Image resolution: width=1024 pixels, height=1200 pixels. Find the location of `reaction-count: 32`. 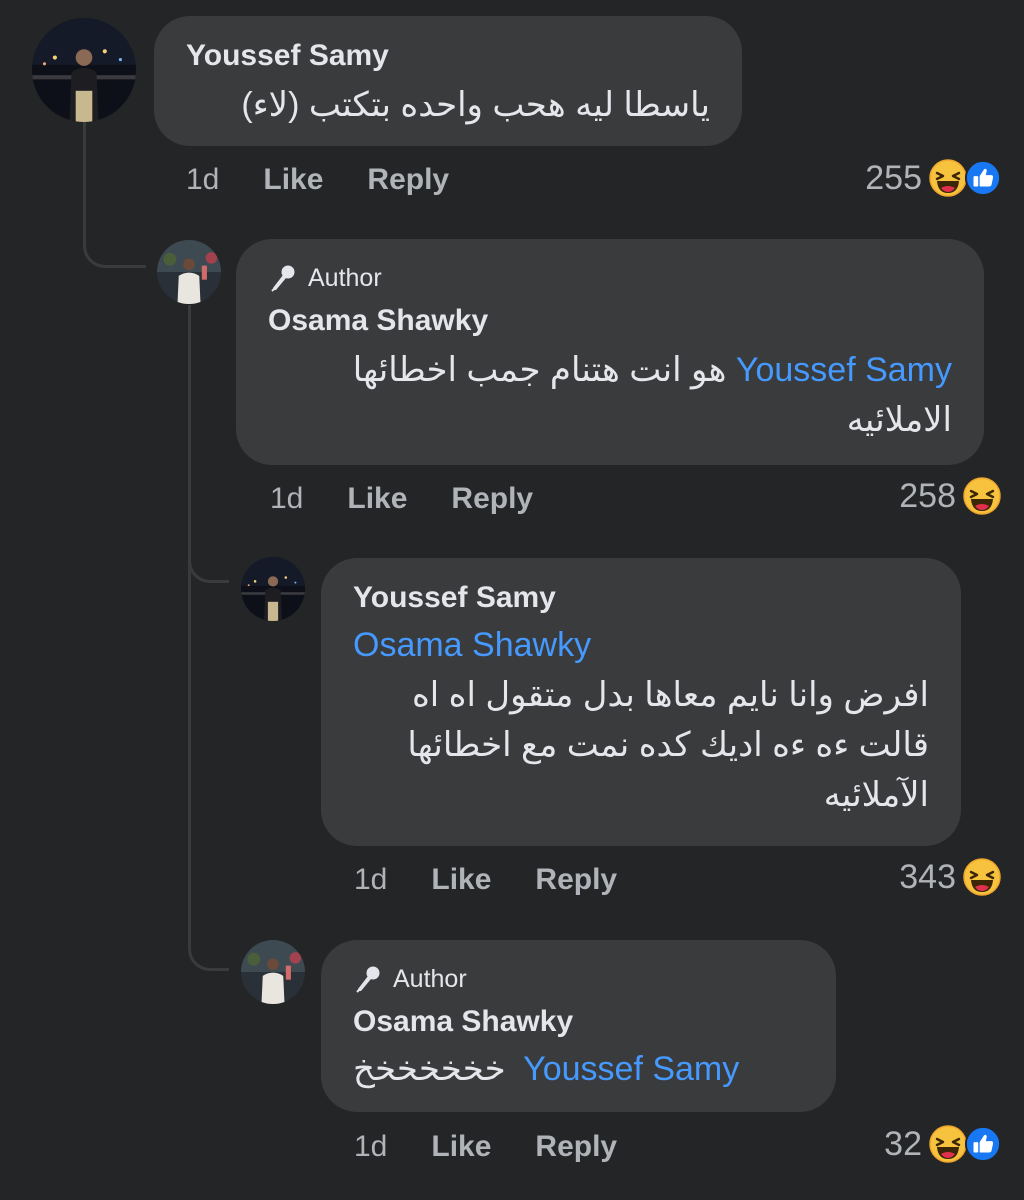

reaction-count: 32 is located at coordinates (903, 1143).